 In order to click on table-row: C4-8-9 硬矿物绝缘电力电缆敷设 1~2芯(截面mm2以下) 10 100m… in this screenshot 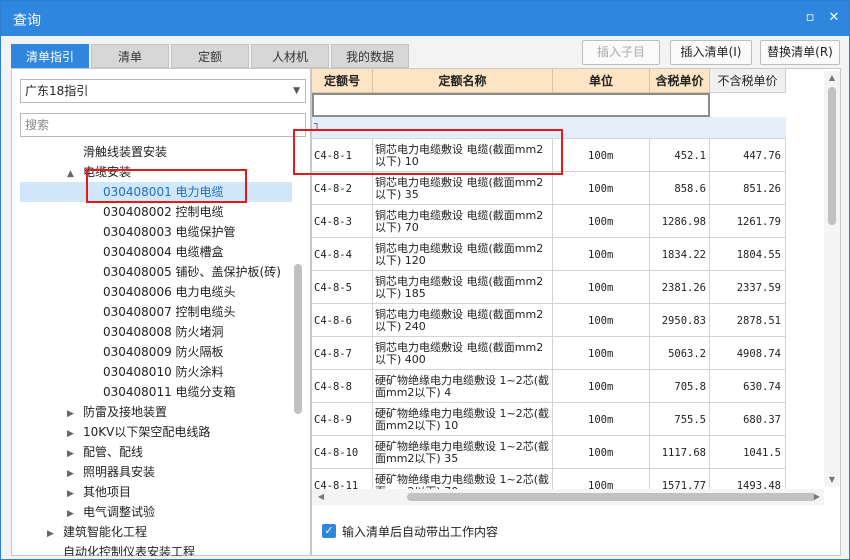, I will do `click(549, 419)`.